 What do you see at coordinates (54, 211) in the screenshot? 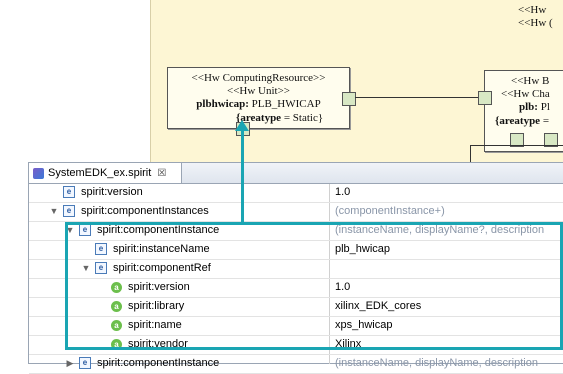
I see `expand-down-icon: ▼` at bounding box center [54, 211].